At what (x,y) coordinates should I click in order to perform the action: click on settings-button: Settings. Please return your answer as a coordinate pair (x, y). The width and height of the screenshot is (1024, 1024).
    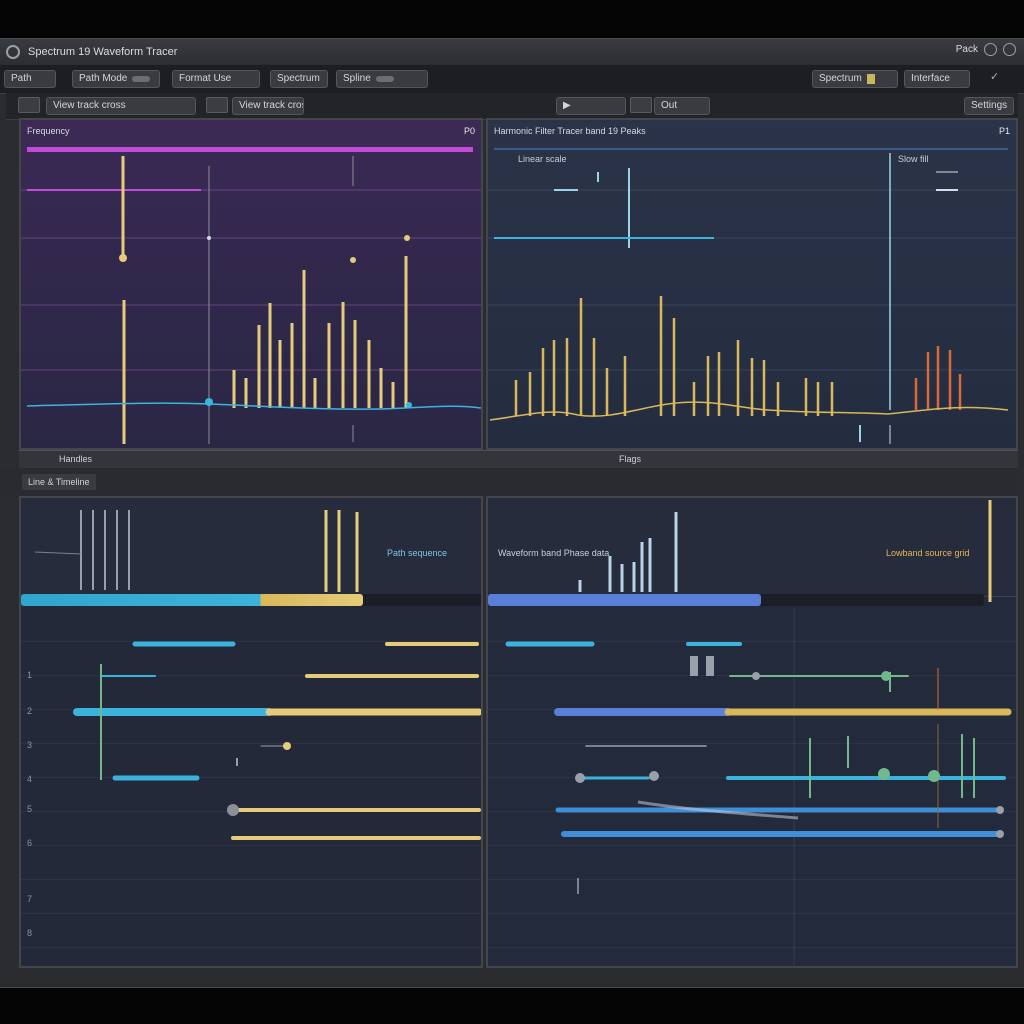
    Looking at the image, I should click on (989, 106).